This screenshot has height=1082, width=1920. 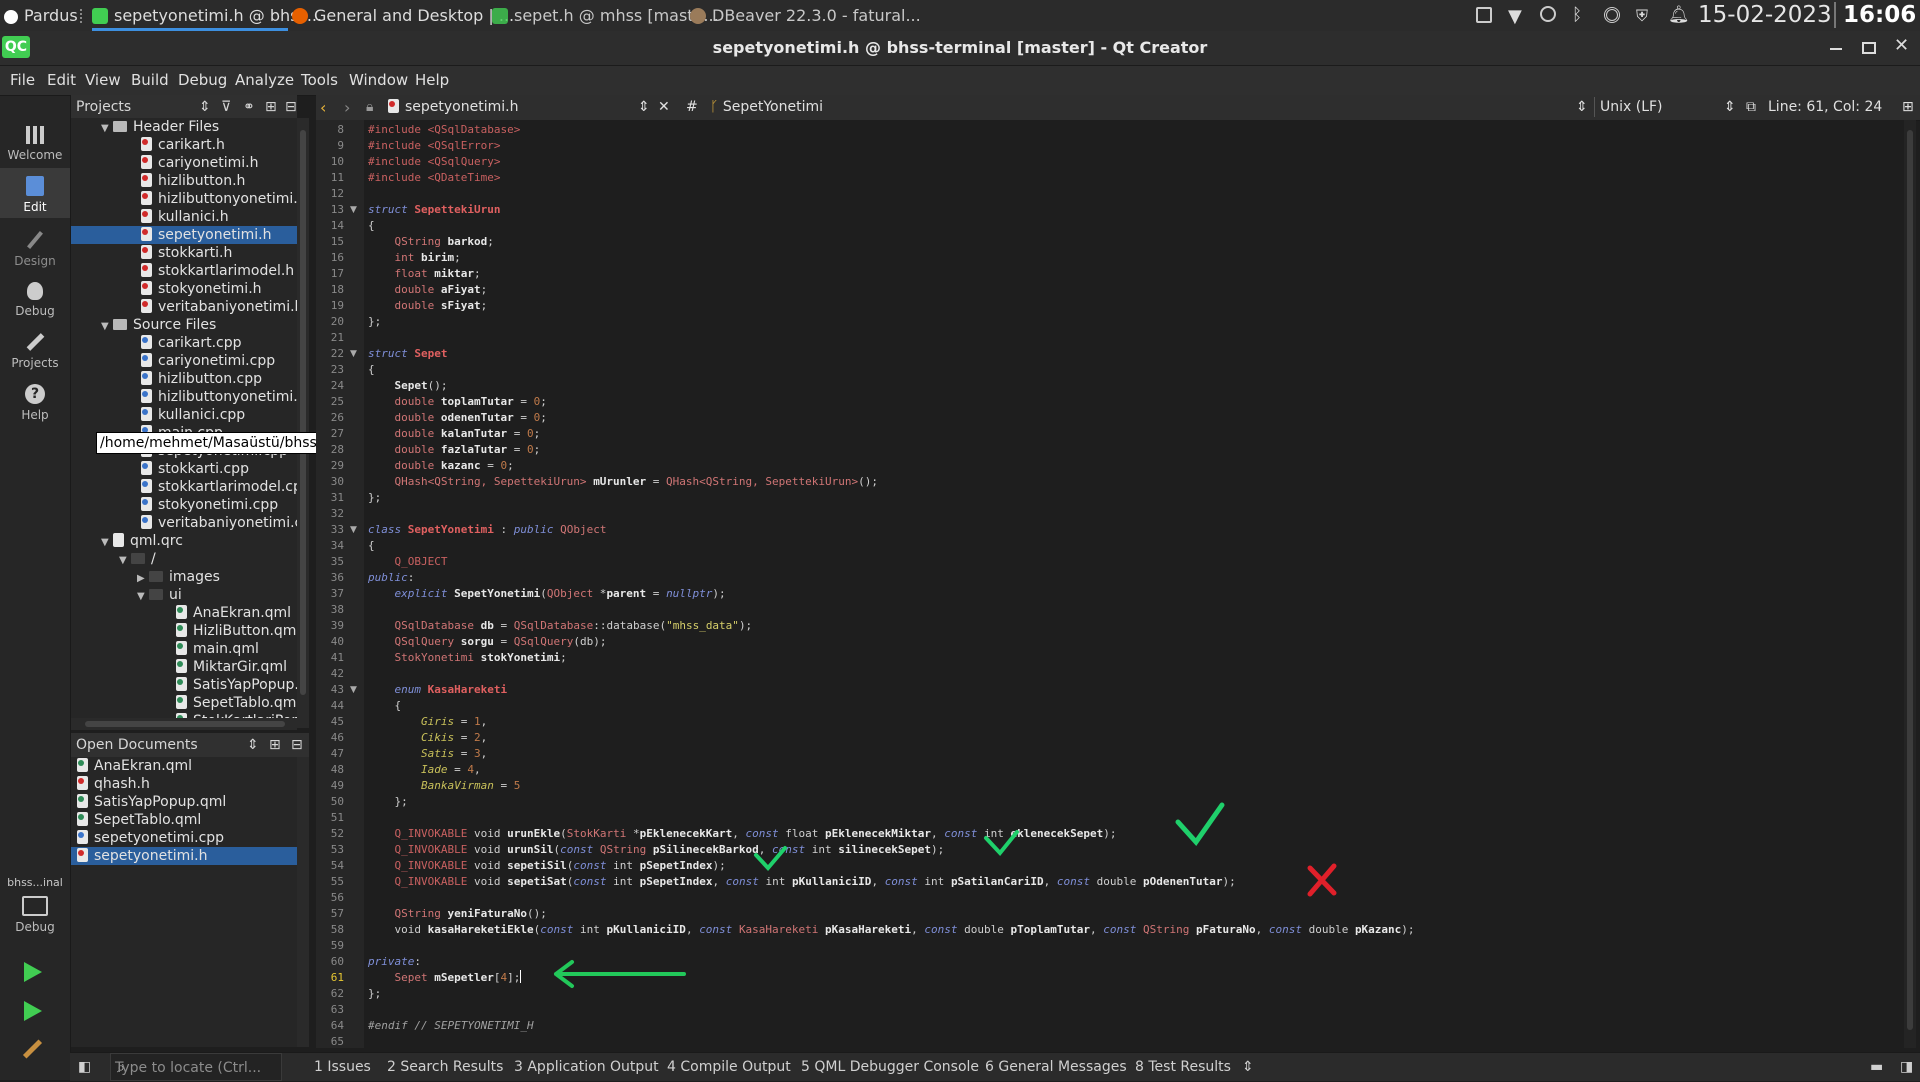 I want to click on cross-icon, so click(x=1322, y=880).